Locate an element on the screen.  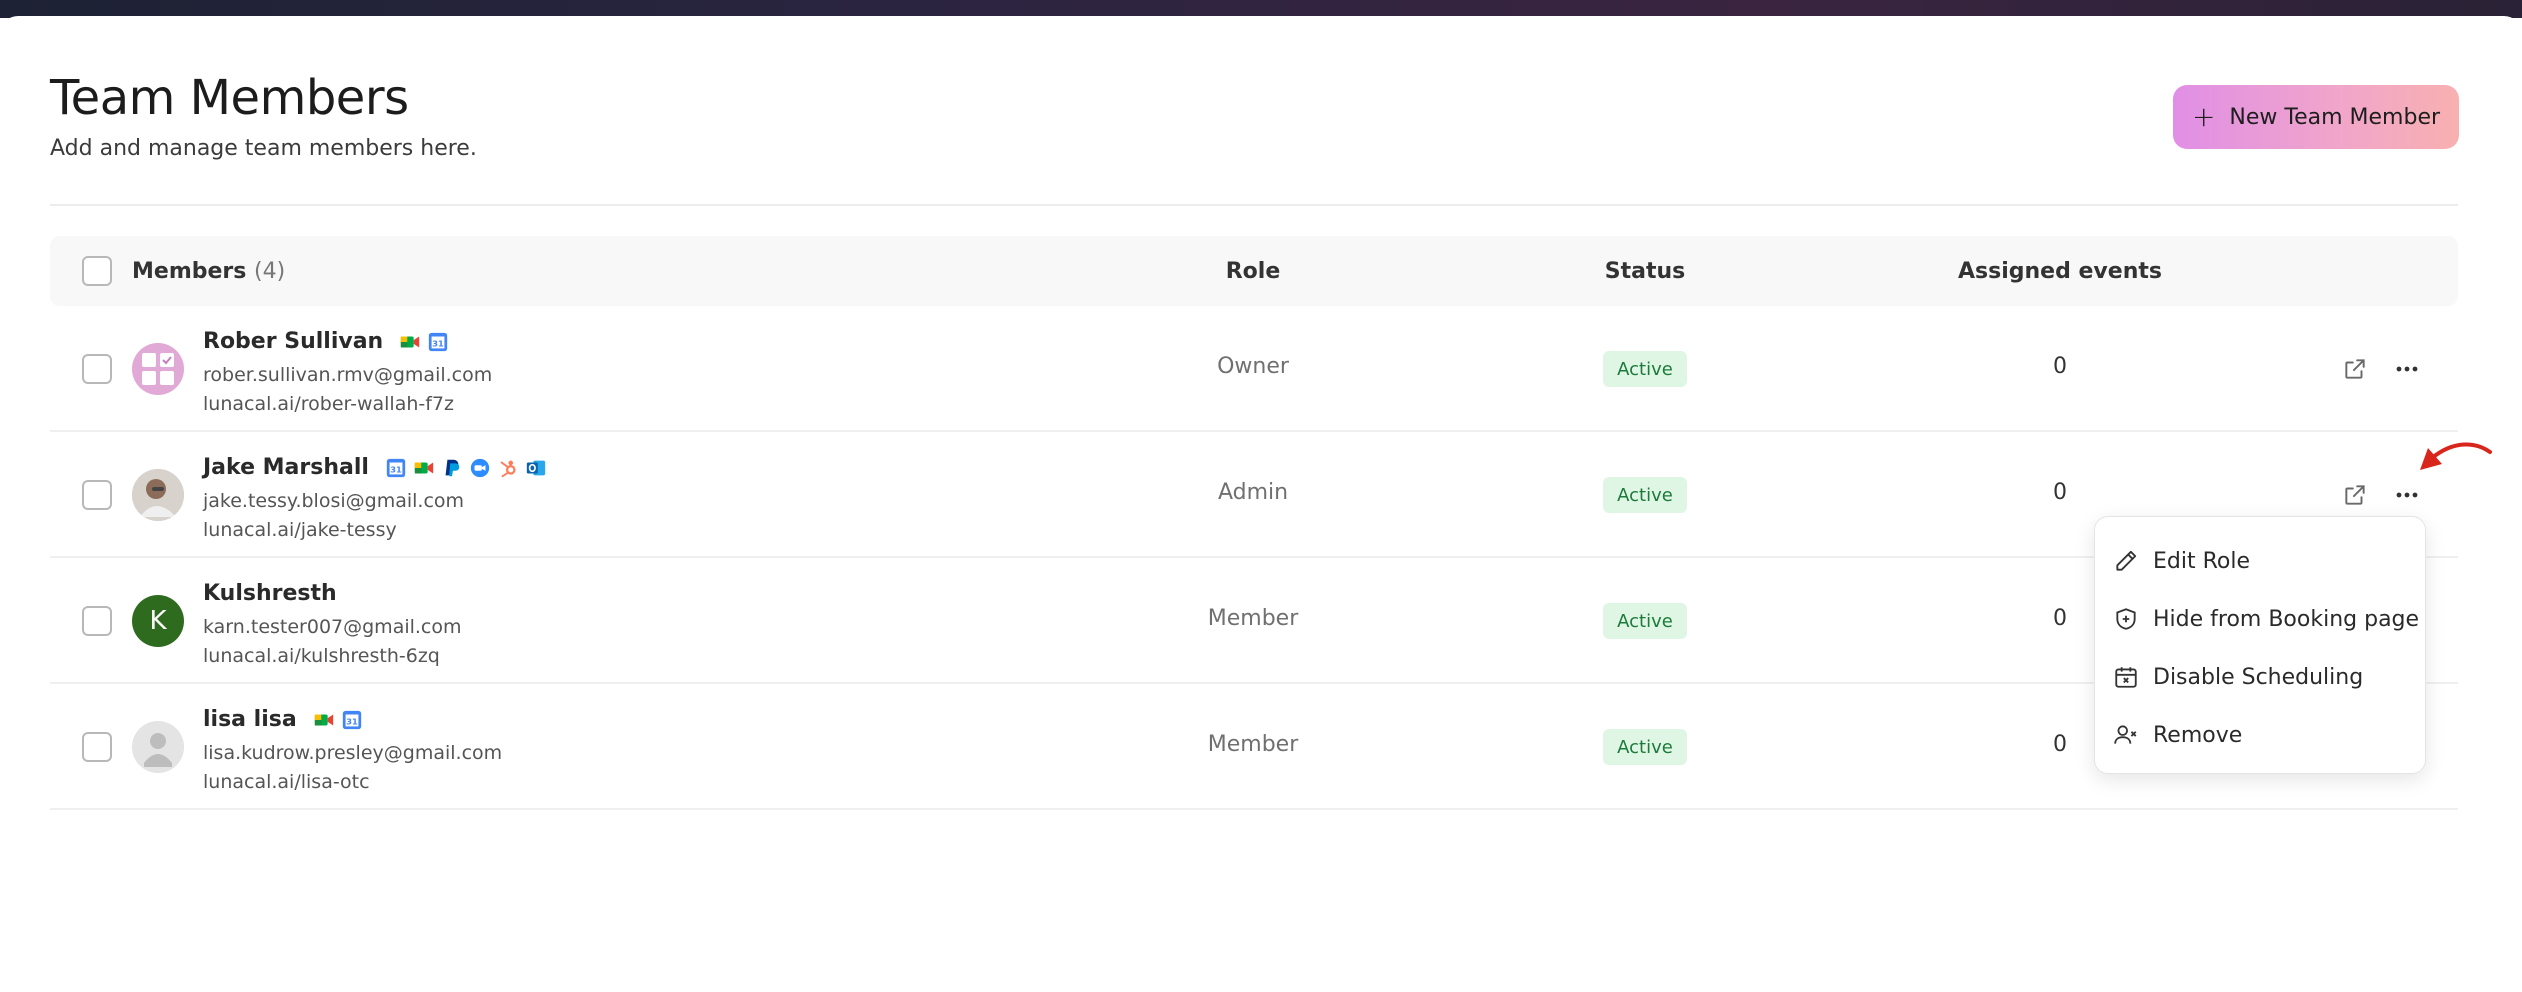
table-header: Members (4) Role Status Assigned events is located at coordinates (1254, 271).